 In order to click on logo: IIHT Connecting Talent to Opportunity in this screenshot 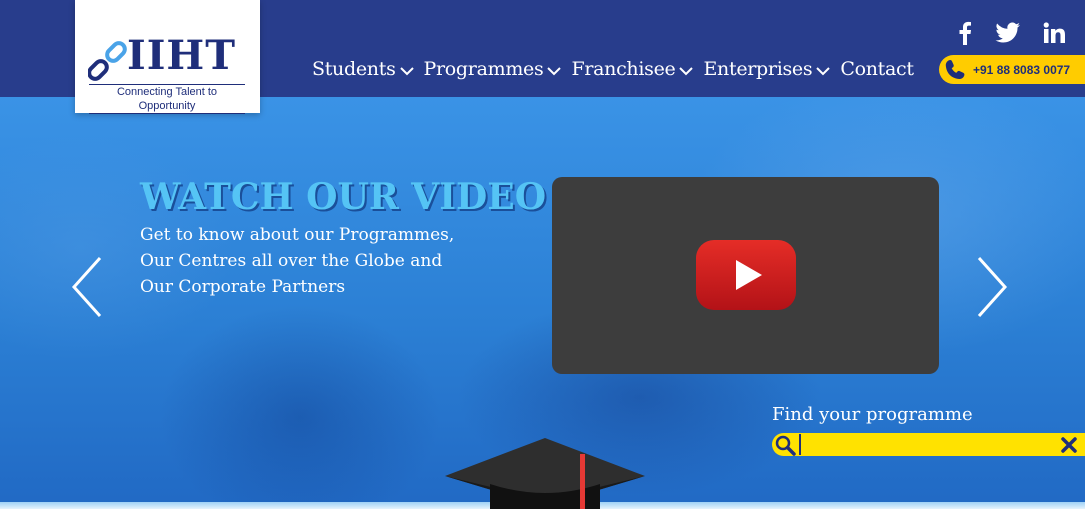, I will do `click(167, 57)`.